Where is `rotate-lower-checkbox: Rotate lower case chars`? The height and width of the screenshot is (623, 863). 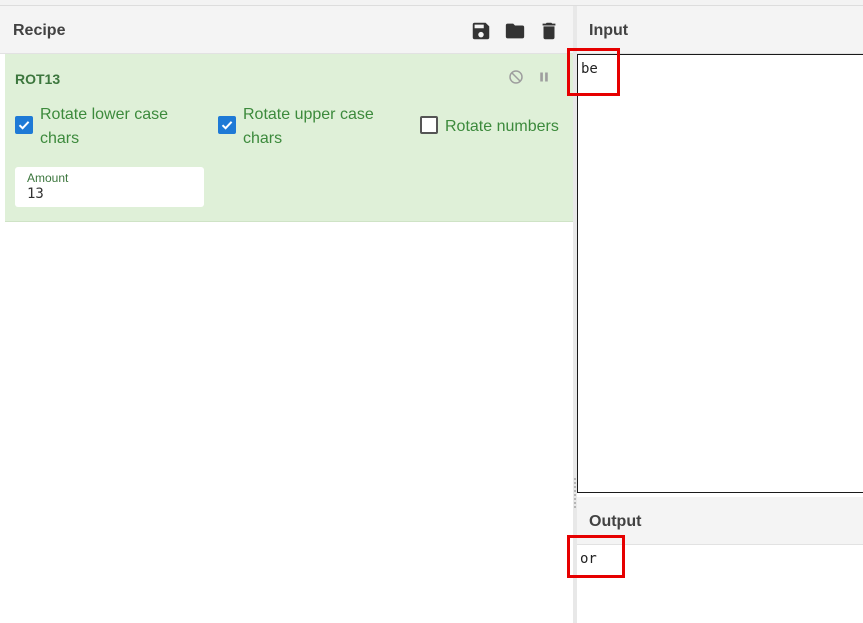 rotate-lower-checkbox: Rotate lower case chars is located at coordinates (110, 127).